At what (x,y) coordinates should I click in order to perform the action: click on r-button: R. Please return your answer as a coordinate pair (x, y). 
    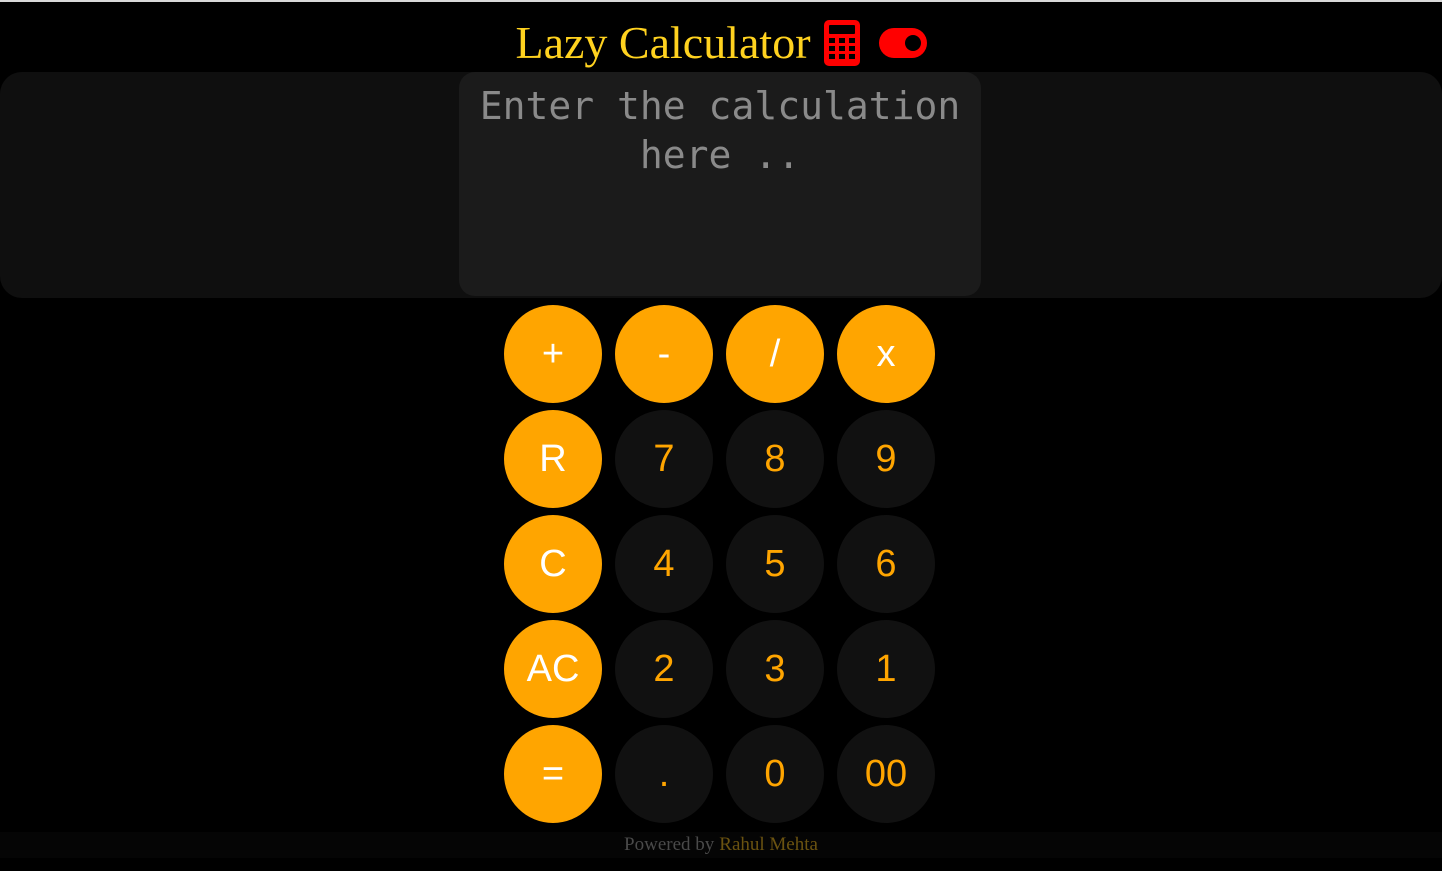
    Looking at the image, I should click on (553, 459).